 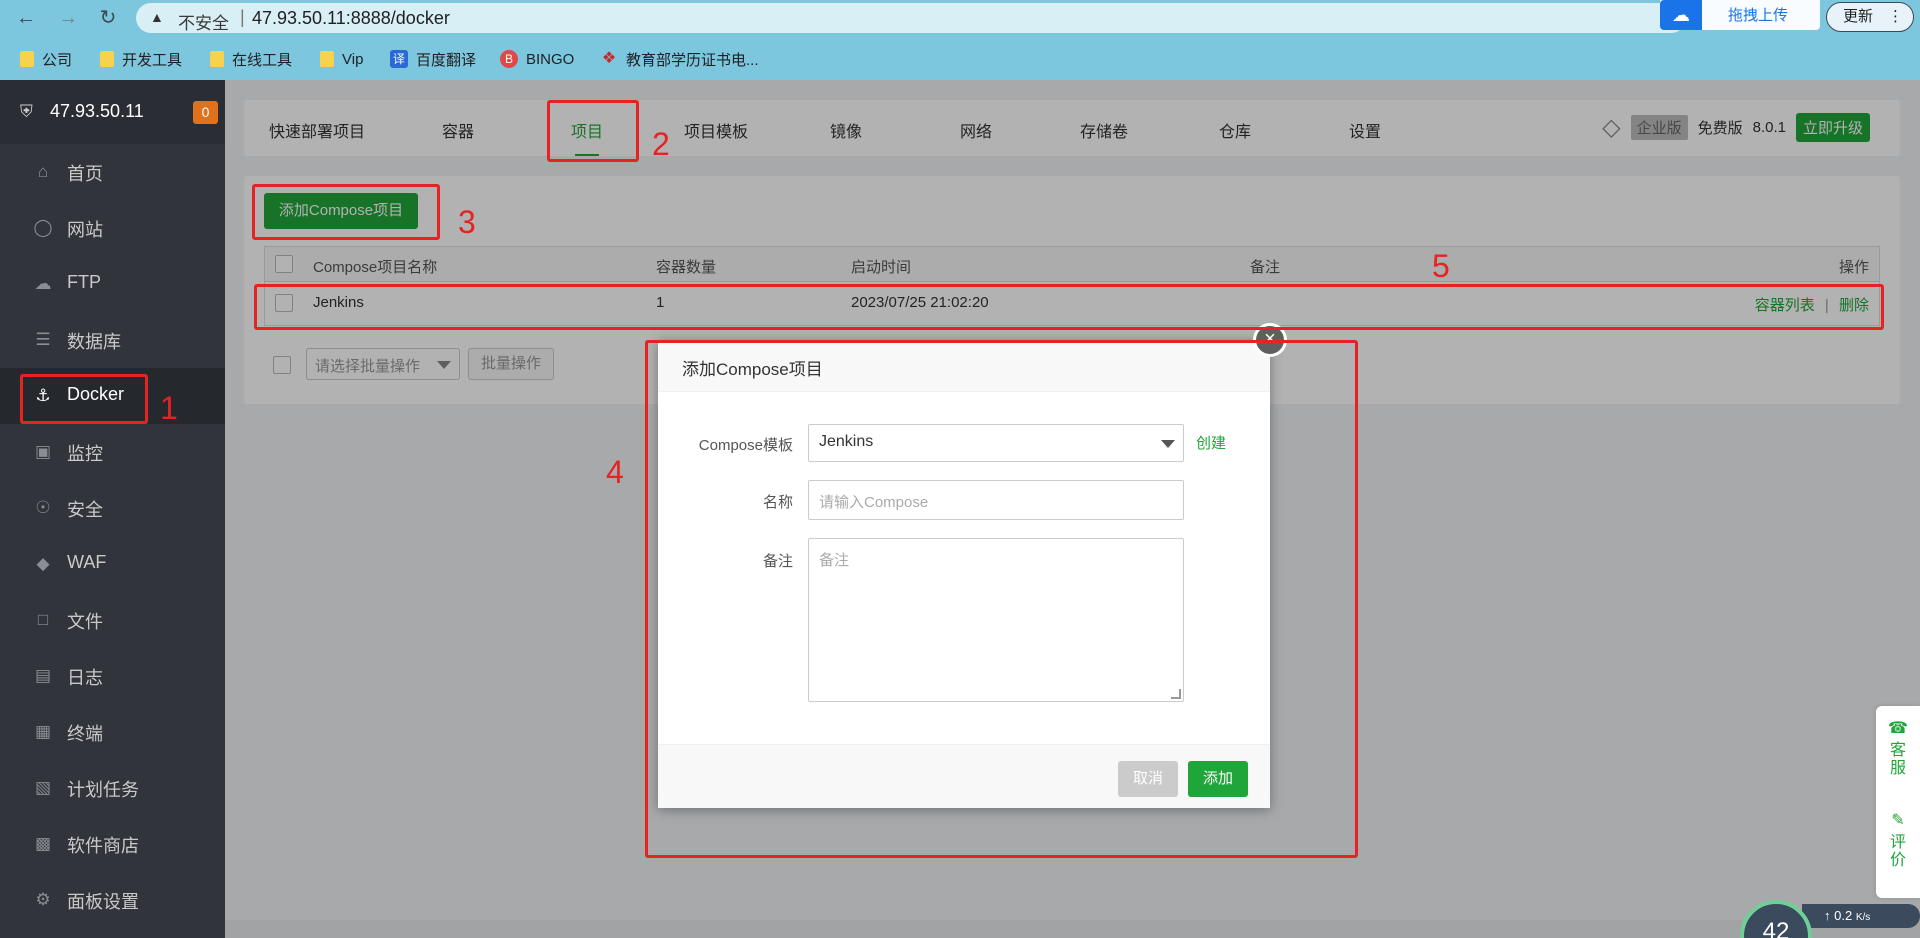 What do you see at coordinates (85, 174) in the screenshot?
I see `sidebar-item-label: 首页` at bounding box center [85, 174].